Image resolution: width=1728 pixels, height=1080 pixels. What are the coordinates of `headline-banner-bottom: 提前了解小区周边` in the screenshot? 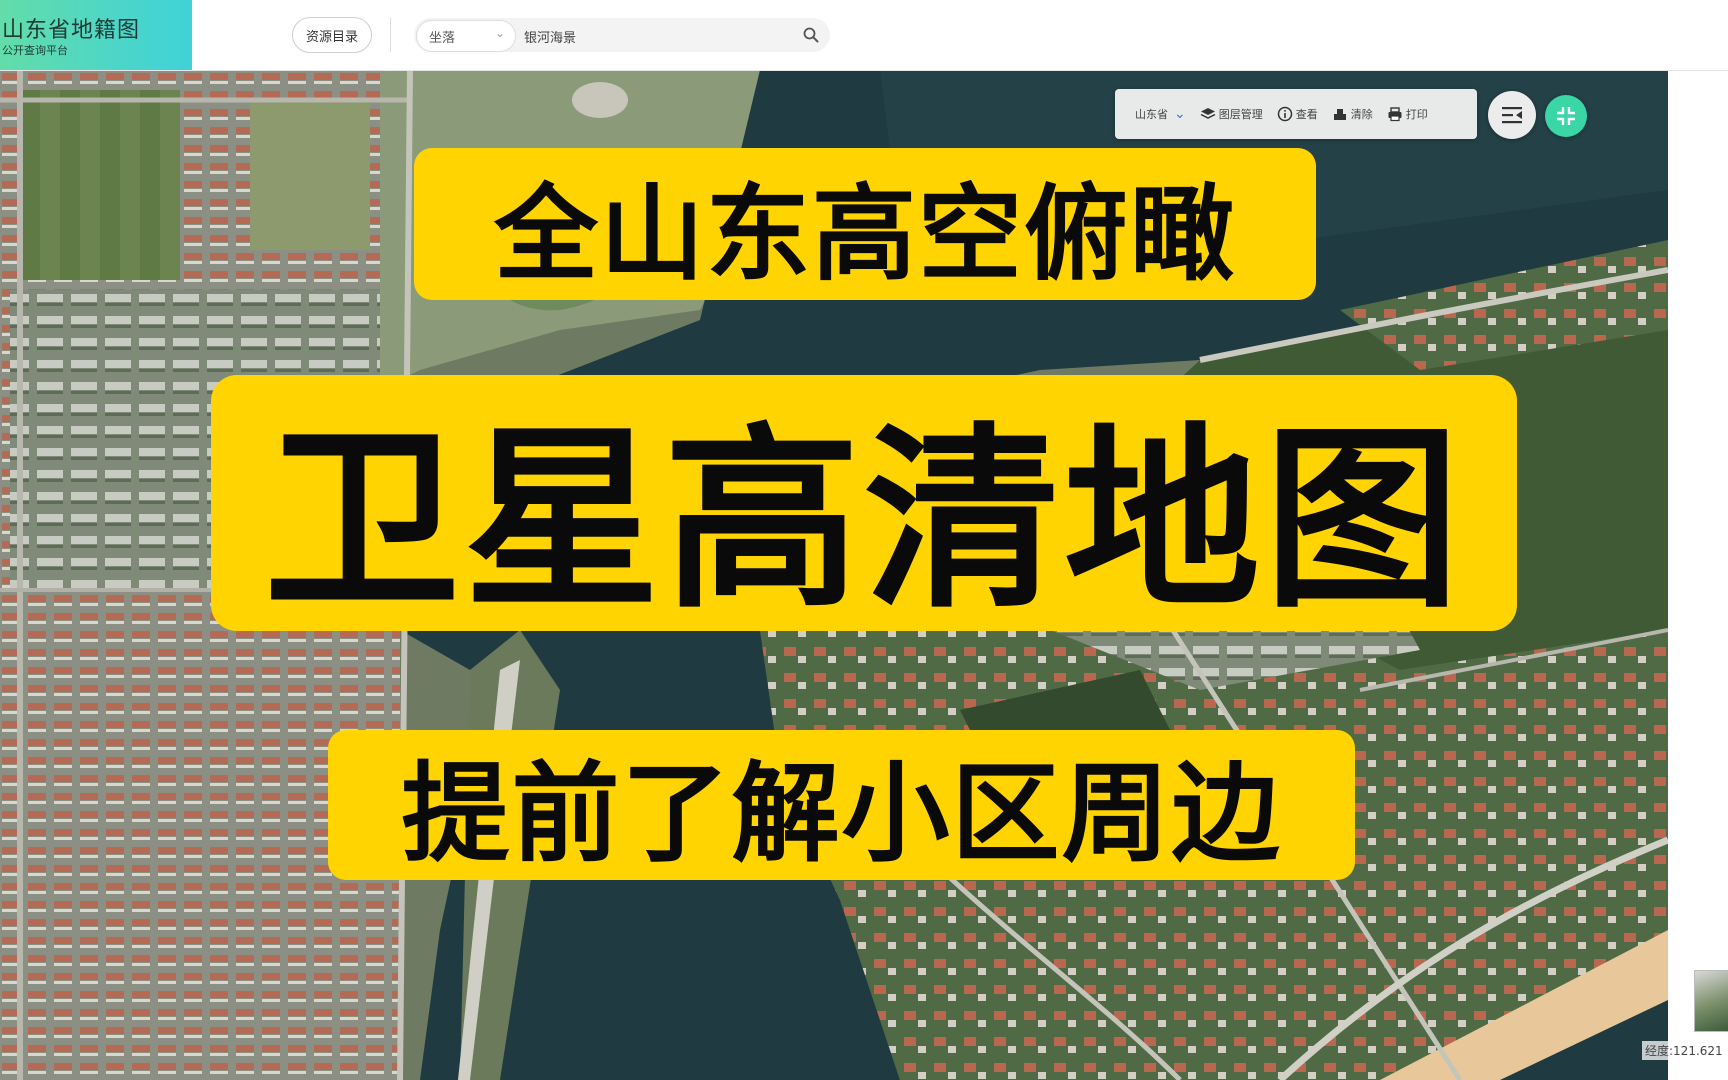 It's located at (841, 805).